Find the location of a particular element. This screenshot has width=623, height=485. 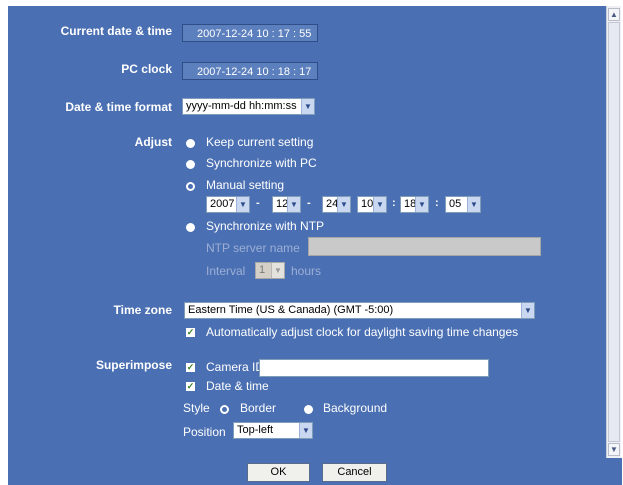

manual-year-select: 2007 ▼ is located at coordinates (228, 204).